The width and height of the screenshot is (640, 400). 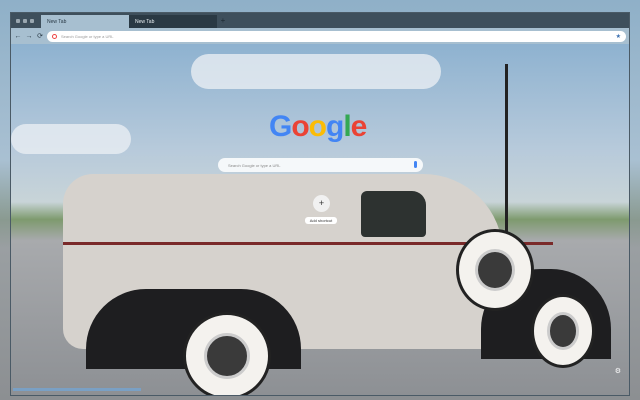 I want to click on tab-new-tab-active: New Tab, so click(x=85, y=21).